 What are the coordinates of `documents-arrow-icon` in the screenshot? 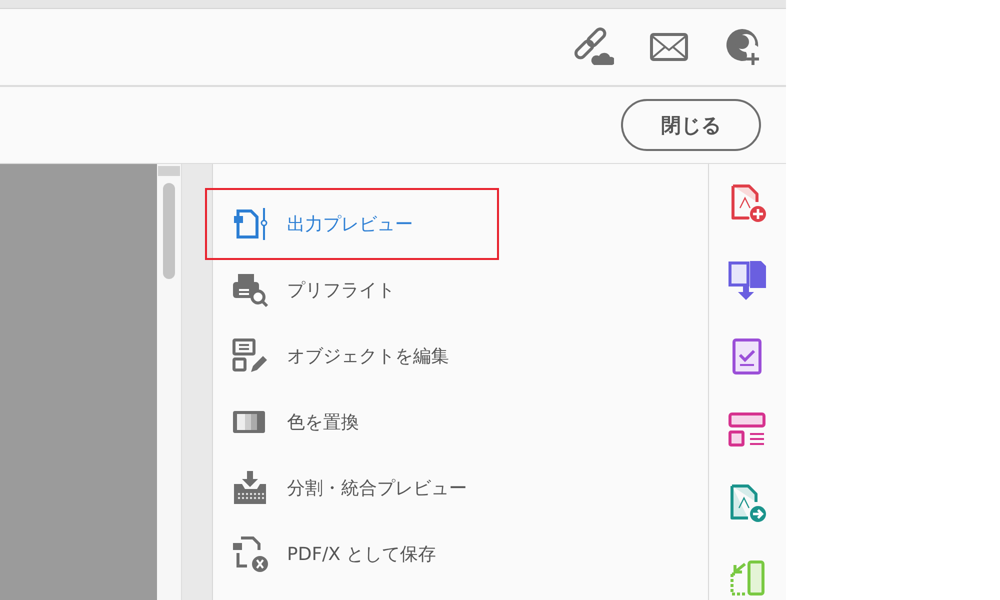 It's located at (747, 281).